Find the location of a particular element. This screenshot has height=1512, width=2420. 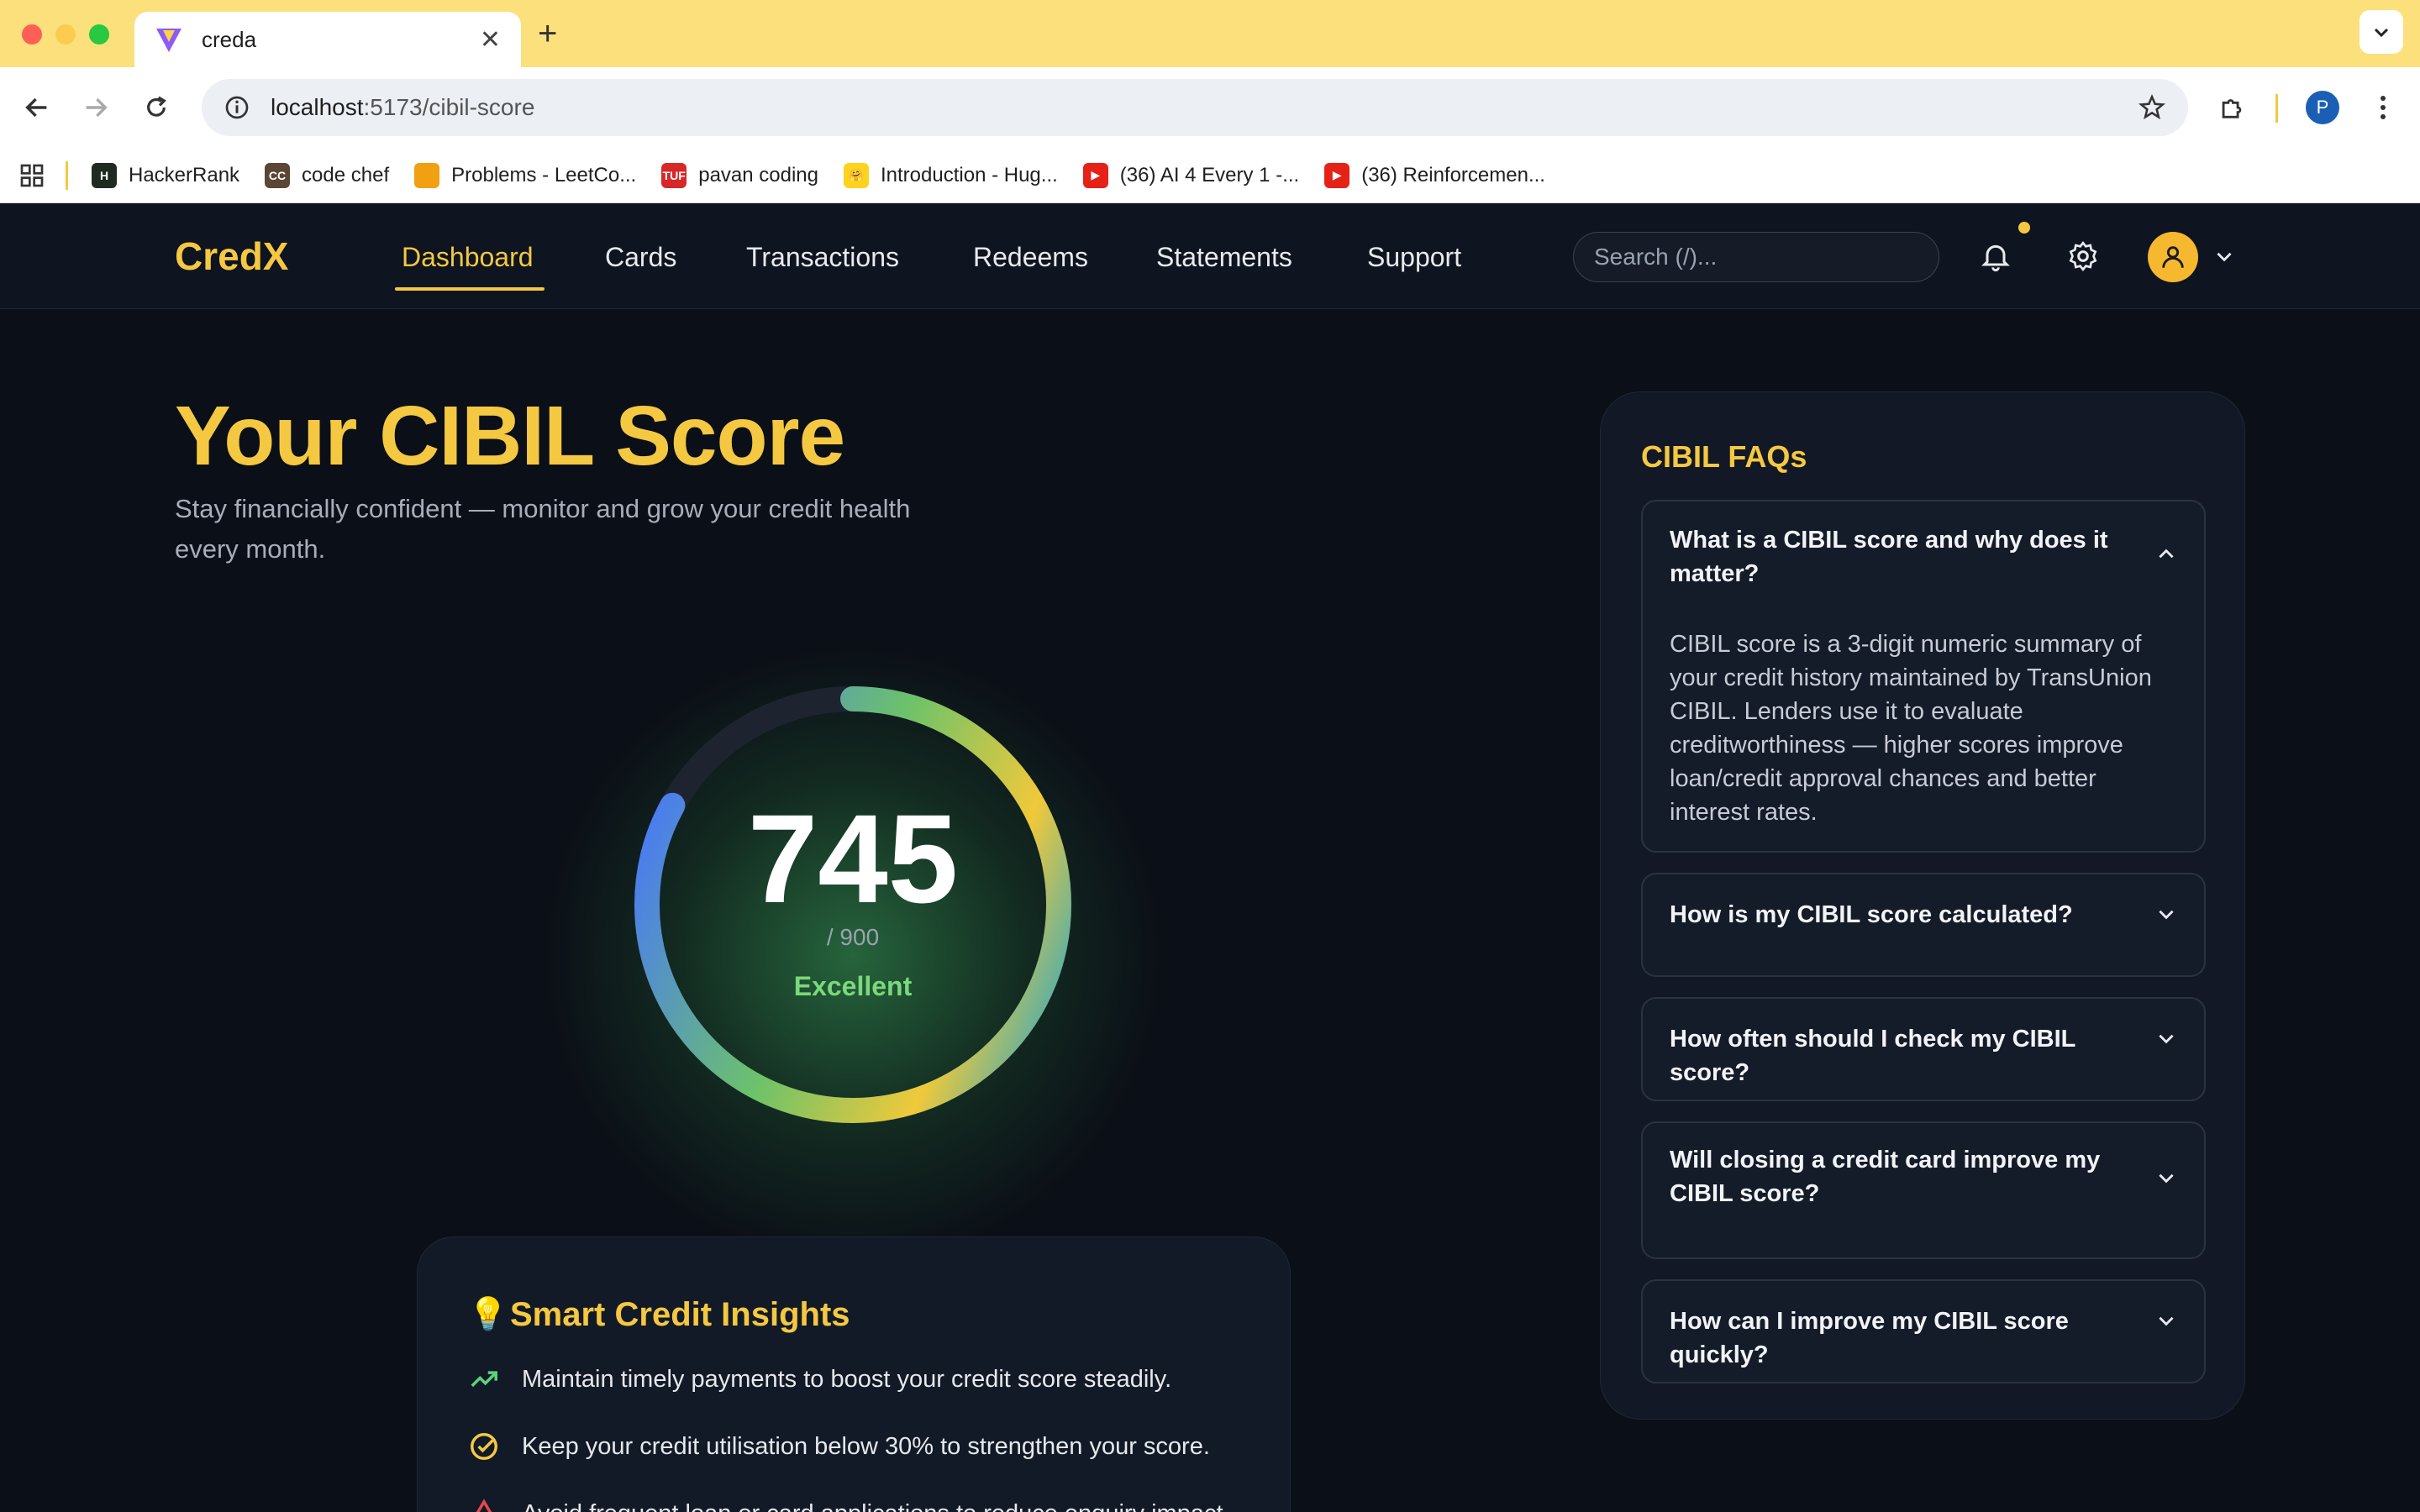

score-value: 745 is located at coordinates (853, 858).